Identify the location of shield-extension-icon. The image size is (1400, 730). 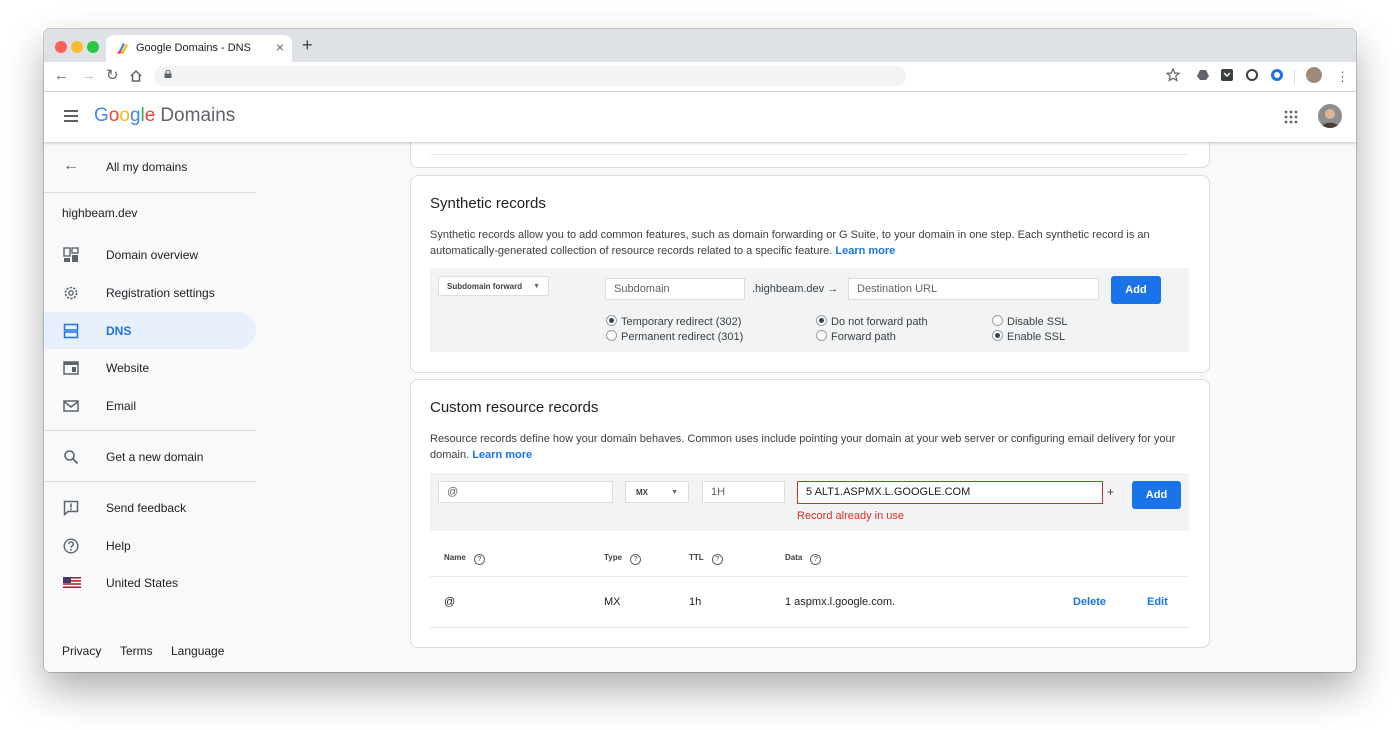
(1277, 75).